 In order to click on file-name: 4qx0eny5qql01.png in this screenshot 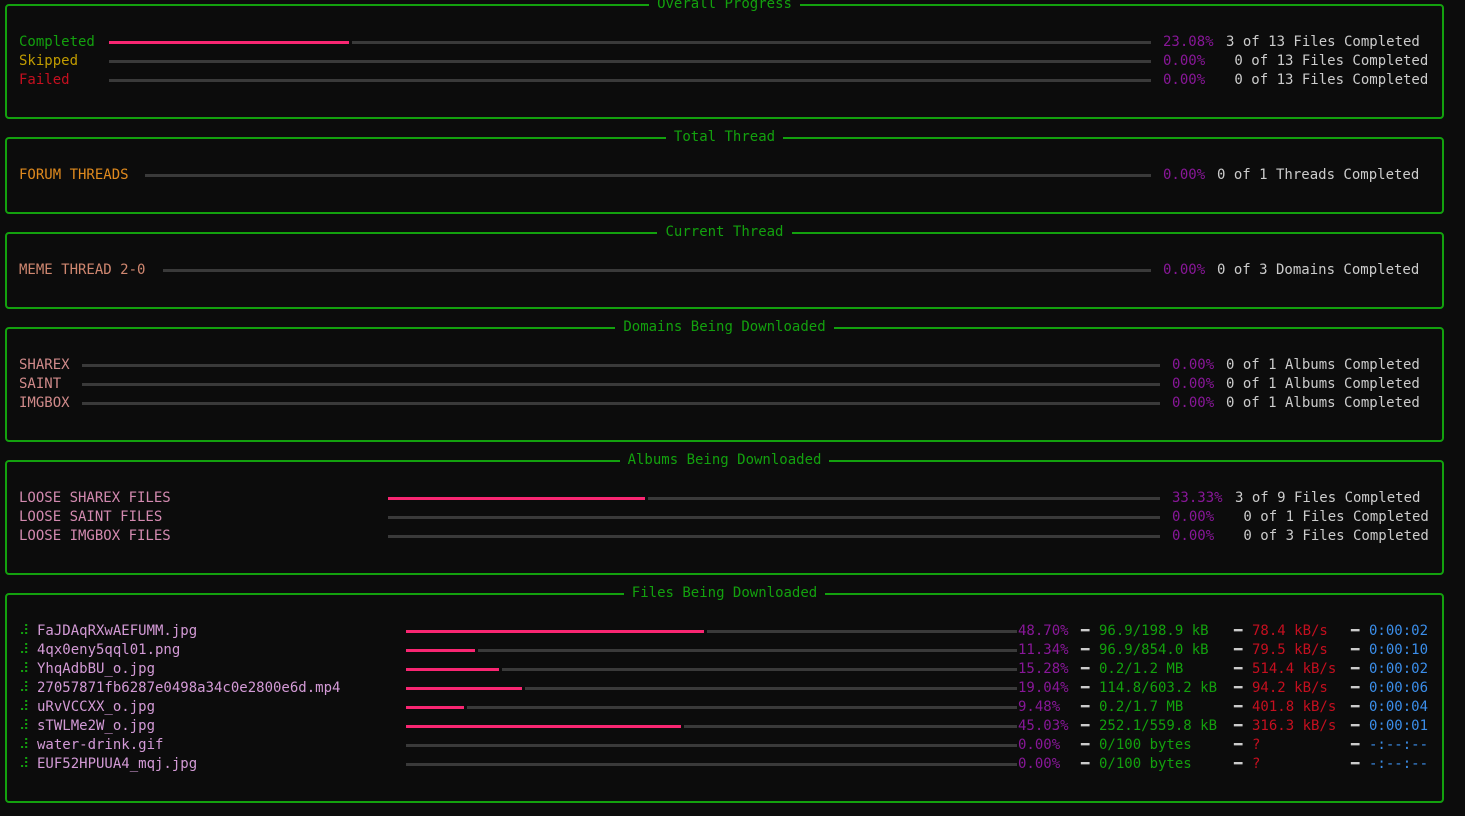, I will do `click(109, 650)`.